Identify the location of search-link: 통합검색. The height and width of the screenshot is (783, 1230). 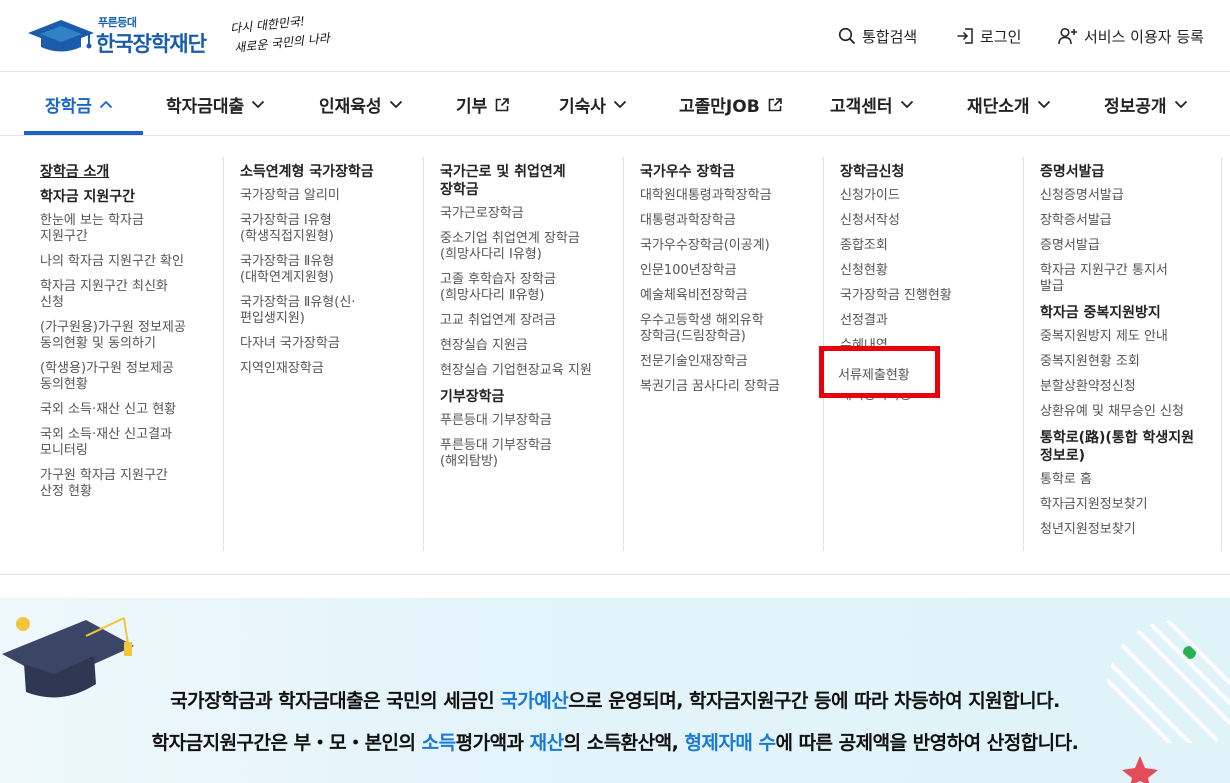
(877, 36).